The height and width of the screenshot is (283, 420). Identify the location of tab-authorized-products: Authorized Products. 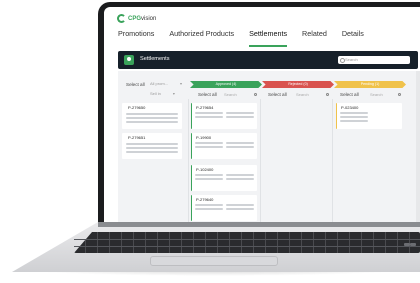
(201, 36).